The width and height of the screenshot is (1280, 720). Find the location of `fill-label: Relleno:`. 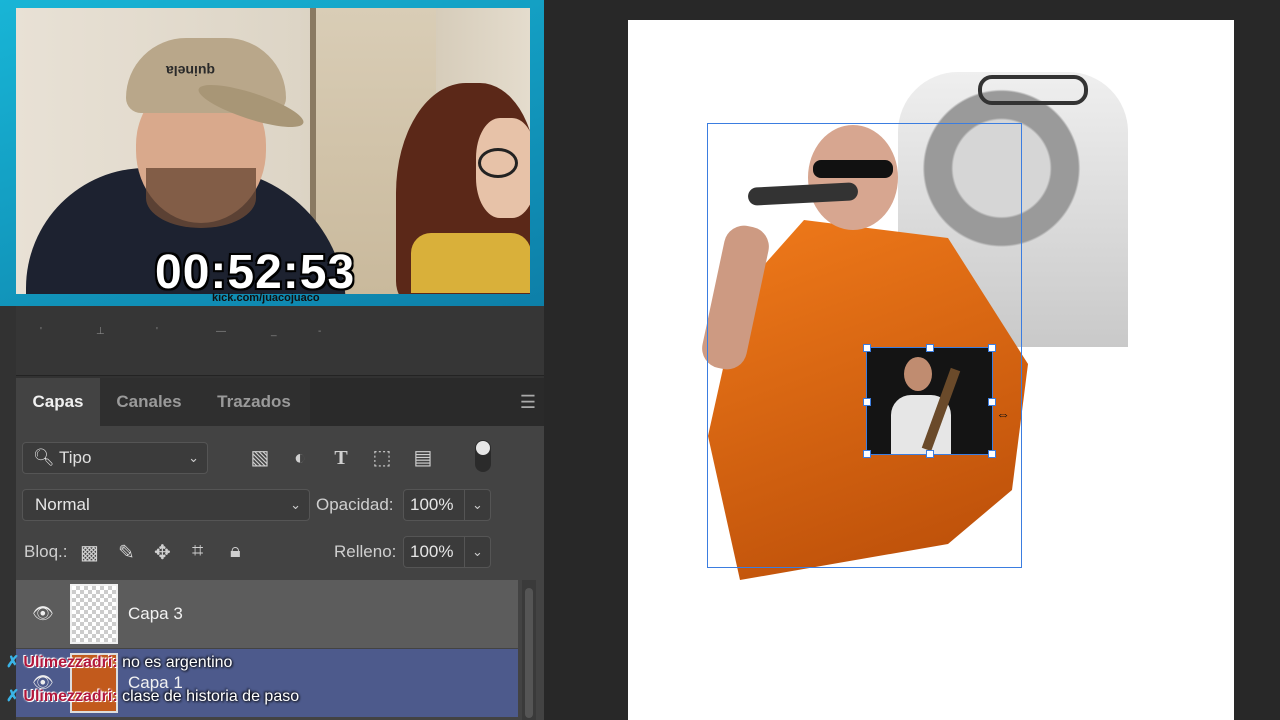

fill-label: Relleno: is located at coordinates (365, 551).